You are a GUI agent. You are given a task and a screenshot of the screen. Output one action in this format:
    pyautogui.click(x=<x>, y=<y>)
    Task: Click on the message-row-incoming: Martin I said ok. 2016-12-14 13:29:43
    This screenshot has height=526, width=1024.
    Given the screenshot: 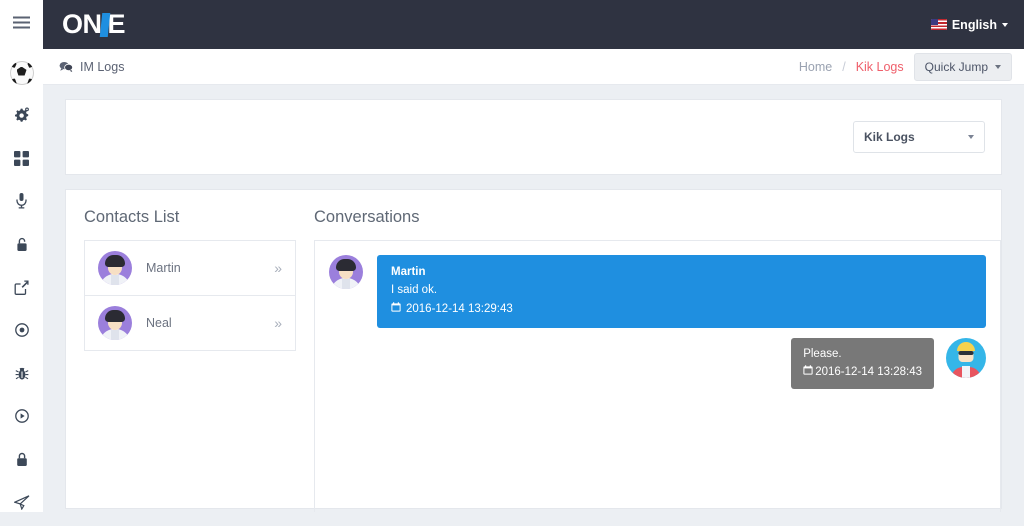 What is the action you would take?
    pyautogui.click(x=657, y=291)
    